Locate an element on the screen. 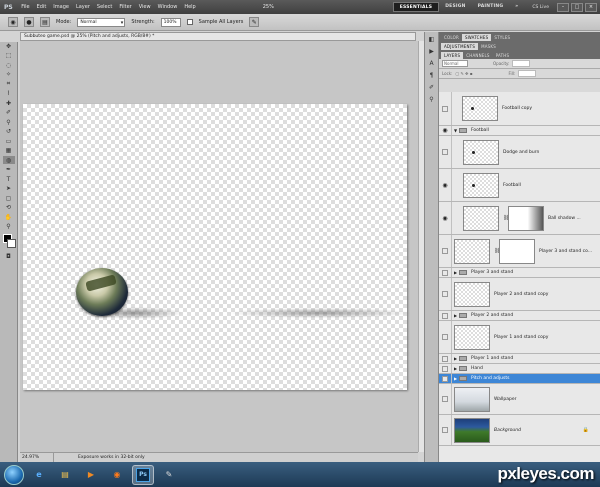 Image resolution: width=600 pixels, height=487 pixels. menu-view: View is located at coordinates (144, 7).